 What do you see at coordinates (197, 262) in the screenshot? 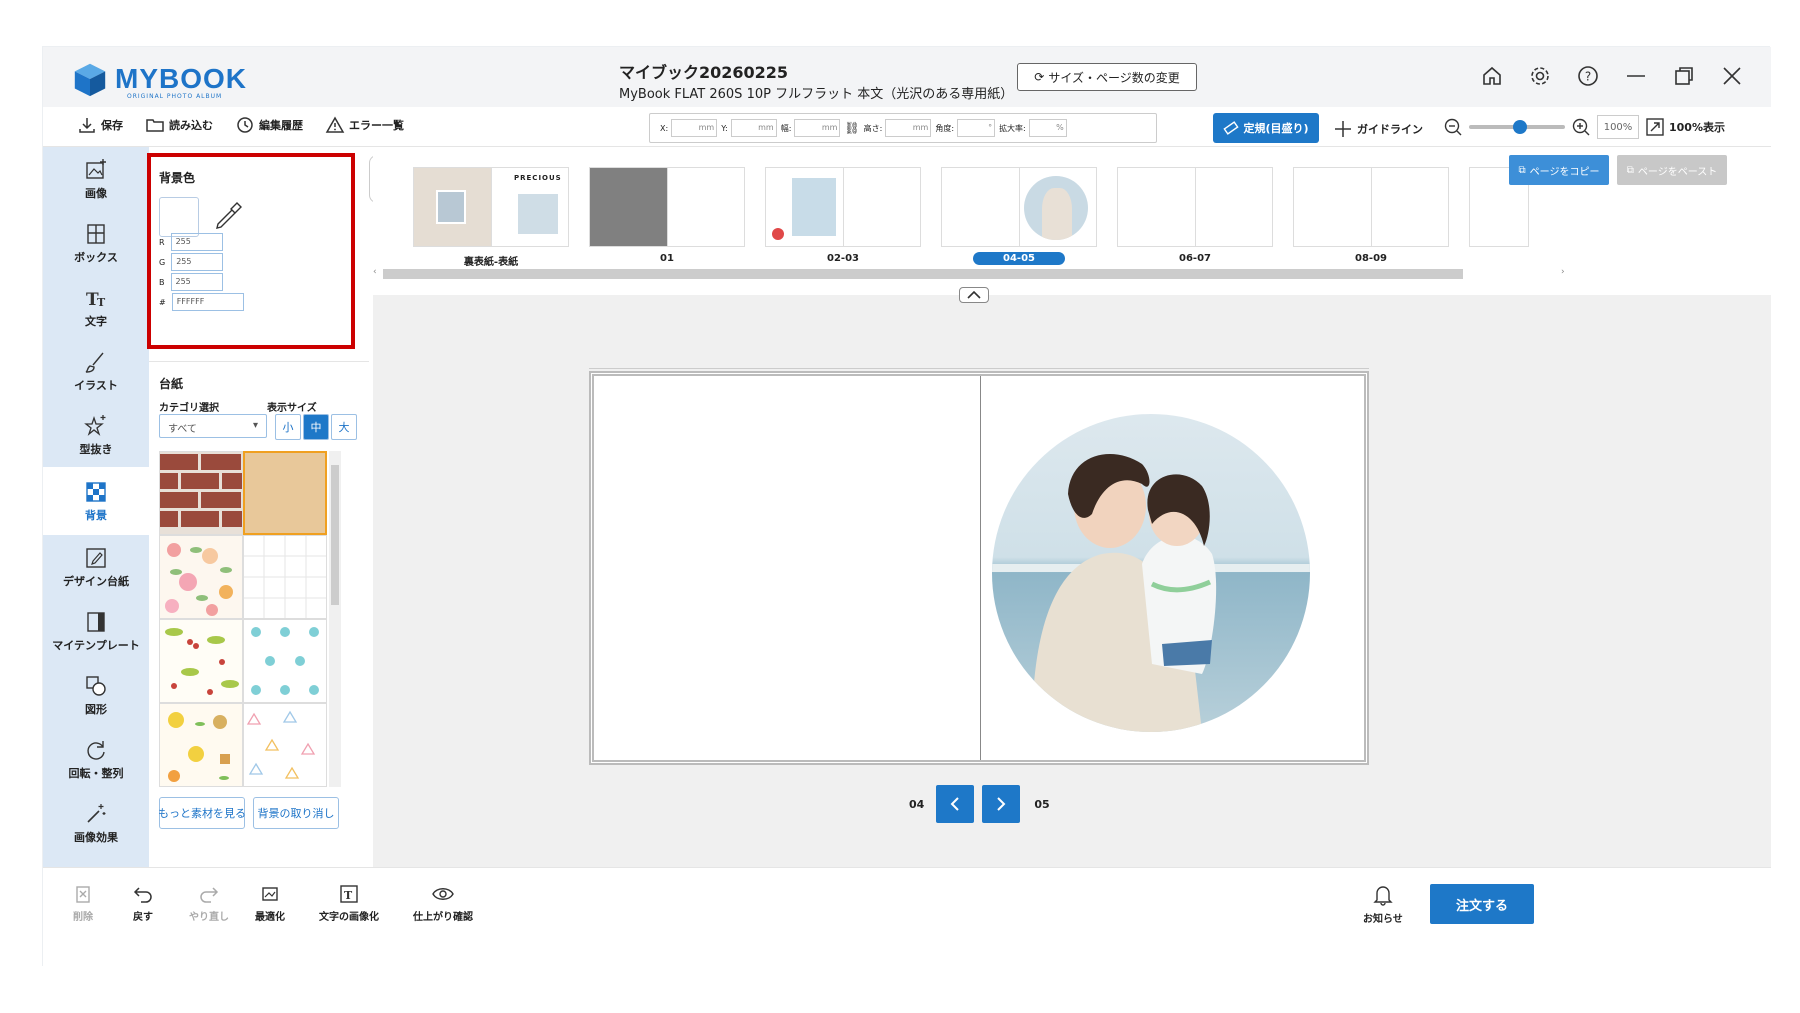
I see `g-input: 255` at bounding box center [197, 262].